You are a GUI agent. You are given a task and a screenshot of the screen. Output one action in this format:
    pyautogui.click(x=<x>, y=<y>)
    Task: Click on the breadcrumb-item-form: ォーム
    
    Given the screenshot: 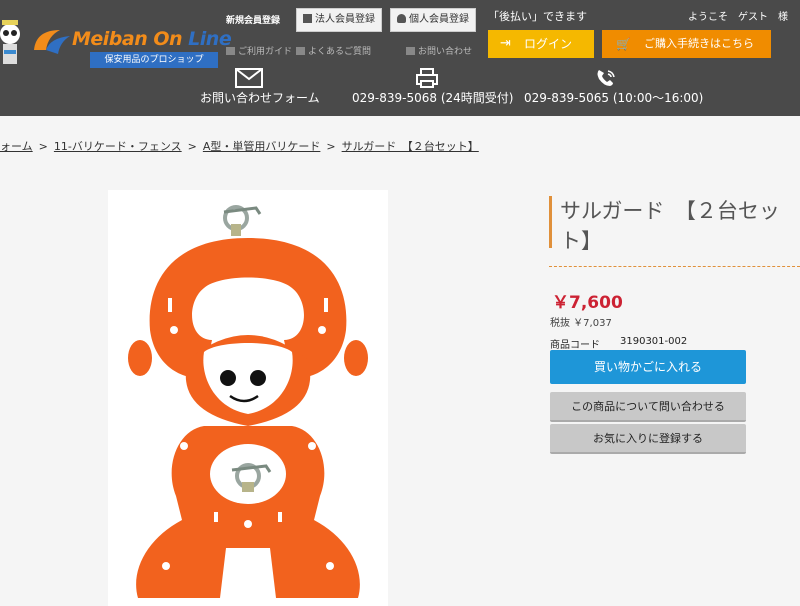 What is the action you would take?
    pyautogui.click(x=16, y=146)
    